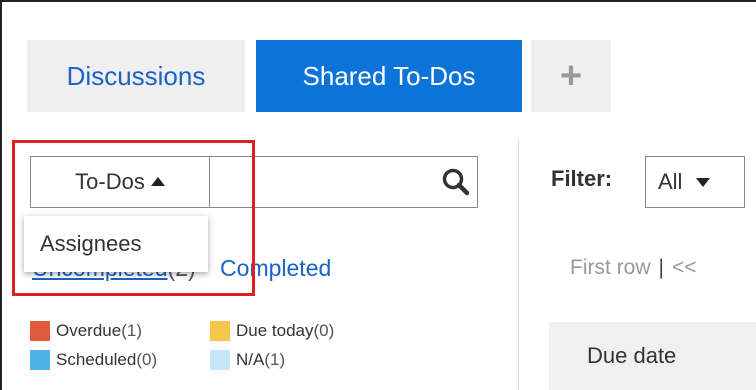 Image resolution: width=756 pixels, height=390 pixels. What do you see at coordinates (632, 355) in the screenshot?
I see `column-header-label: Due date` at bounding box center [632, 355].